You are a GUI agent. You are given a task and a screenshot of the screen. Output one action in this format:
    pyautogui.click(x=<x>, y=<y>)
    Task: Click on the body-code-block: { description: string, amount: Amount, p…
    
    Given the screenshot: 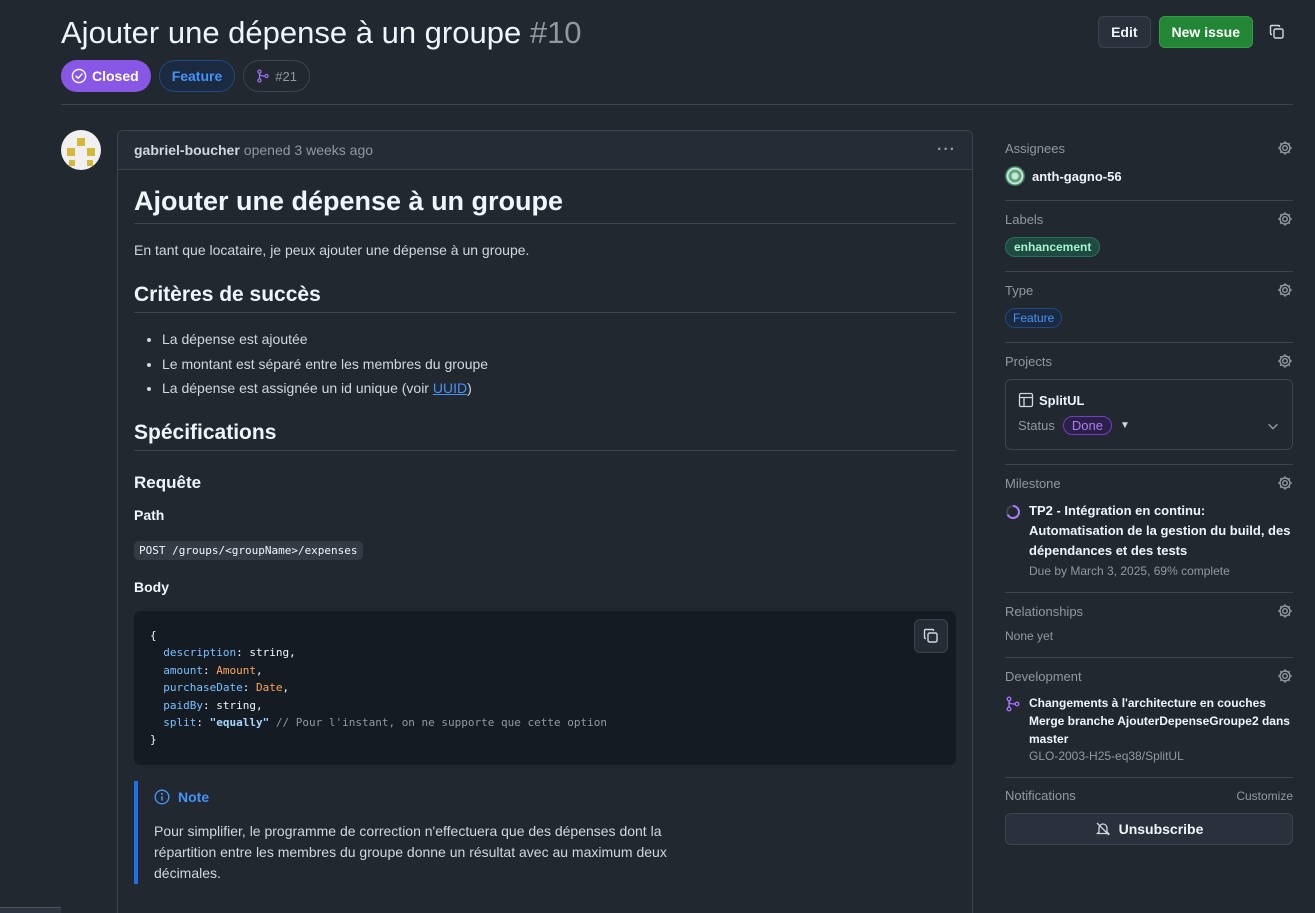 What is the action you would take?
    pyautogui.click(x=545, y=688)
    